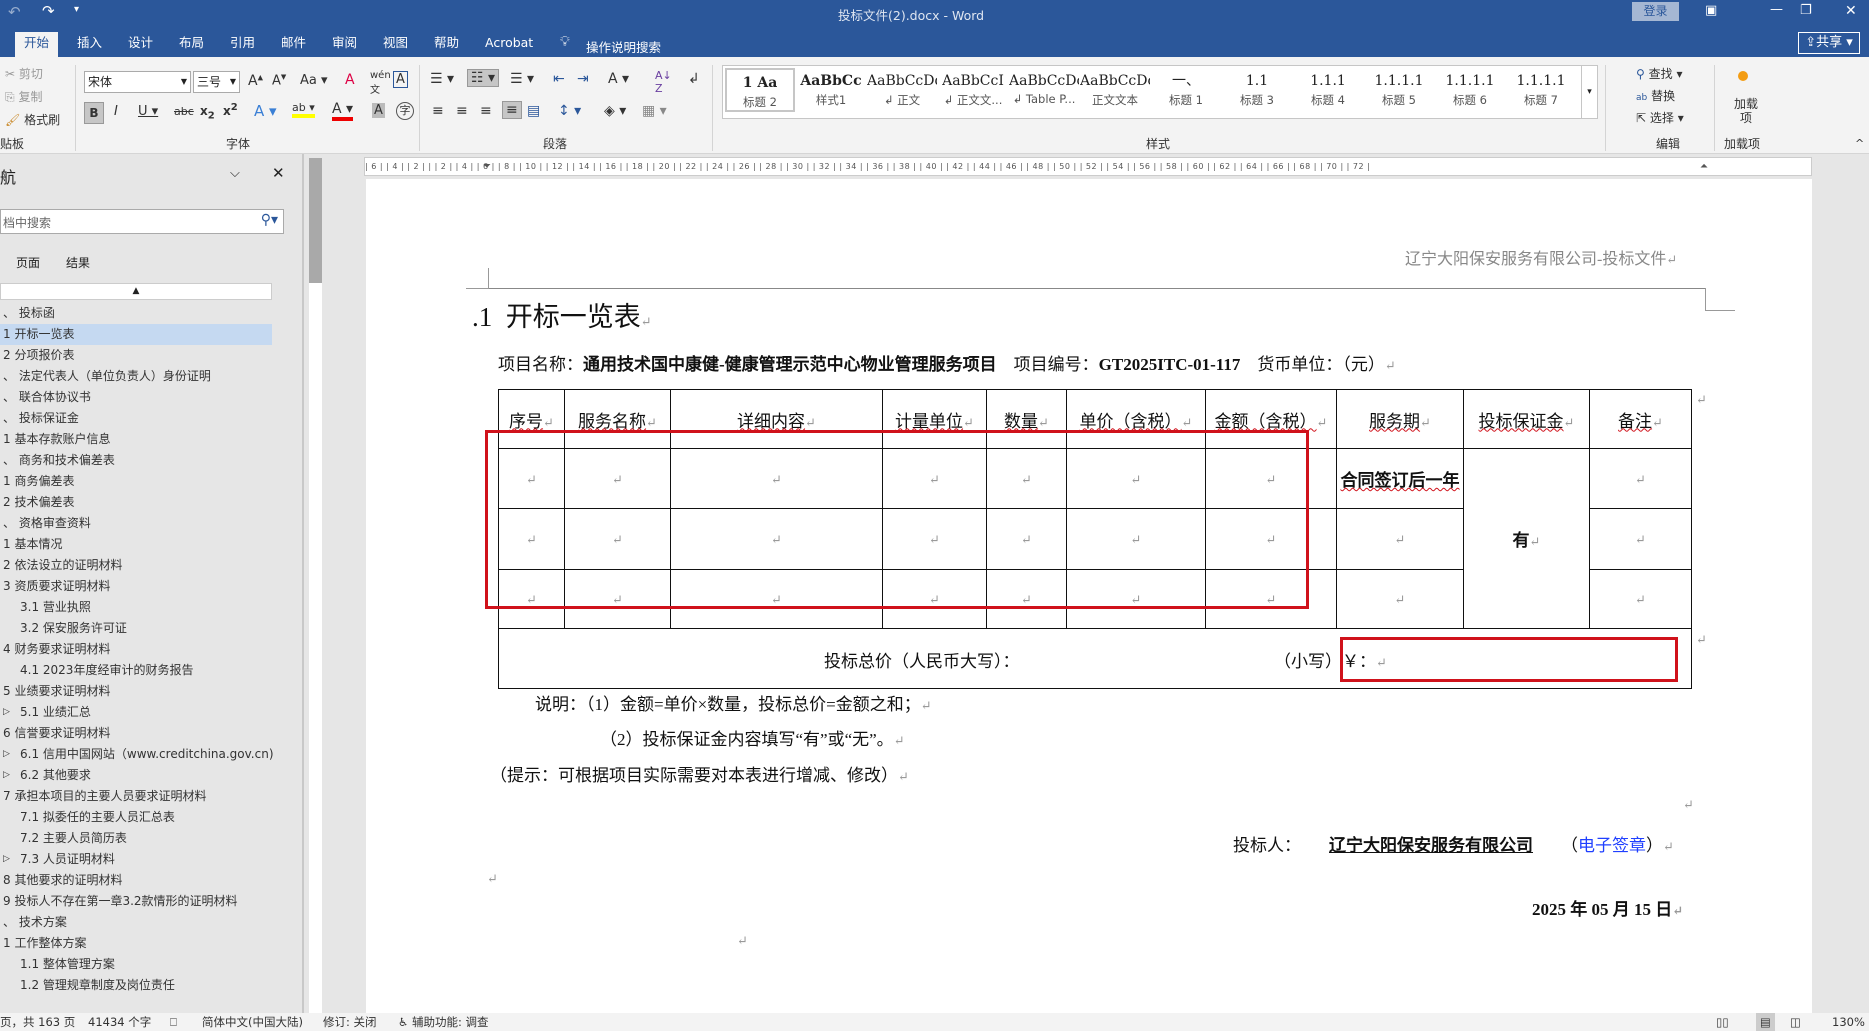 Image resolution: width=1869 pixels, height=1031 pixels. Describe the element at coordinates (269, 220) in the screenshot. I see `search-icon: ⚲▾` at that location.